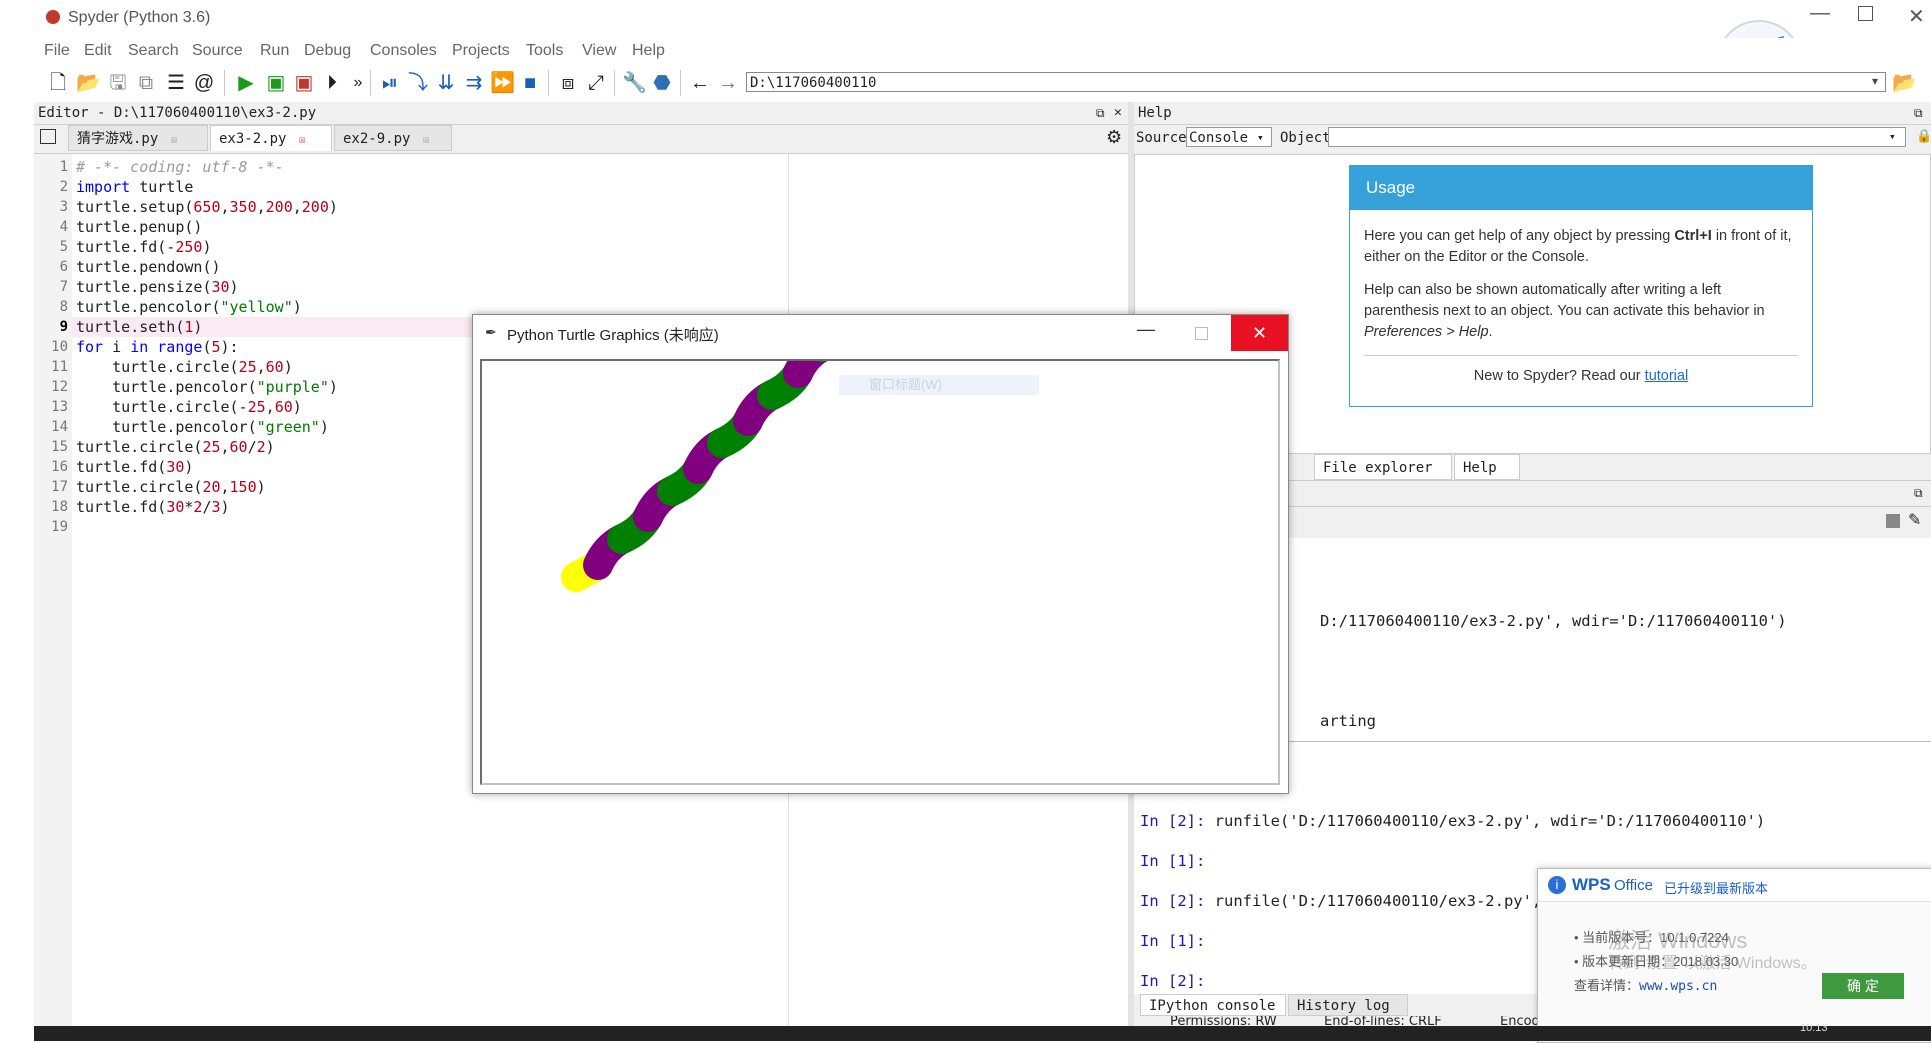 The image size is (1931, 1043). I want to click on menu-run: Run, so click(274, 51).